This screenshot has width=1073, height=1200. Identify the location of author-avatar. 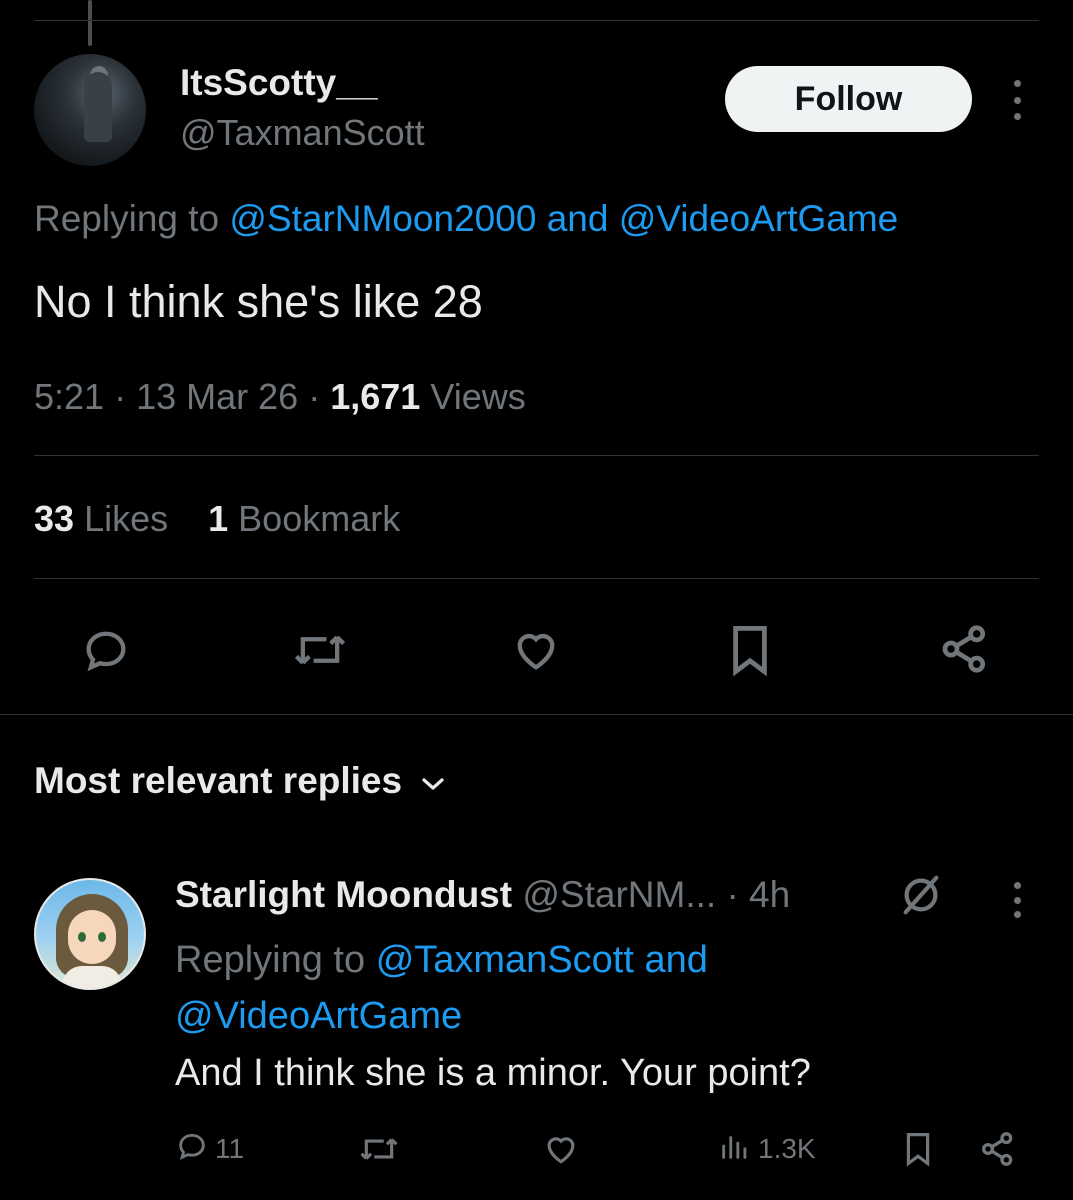
(90, 110).